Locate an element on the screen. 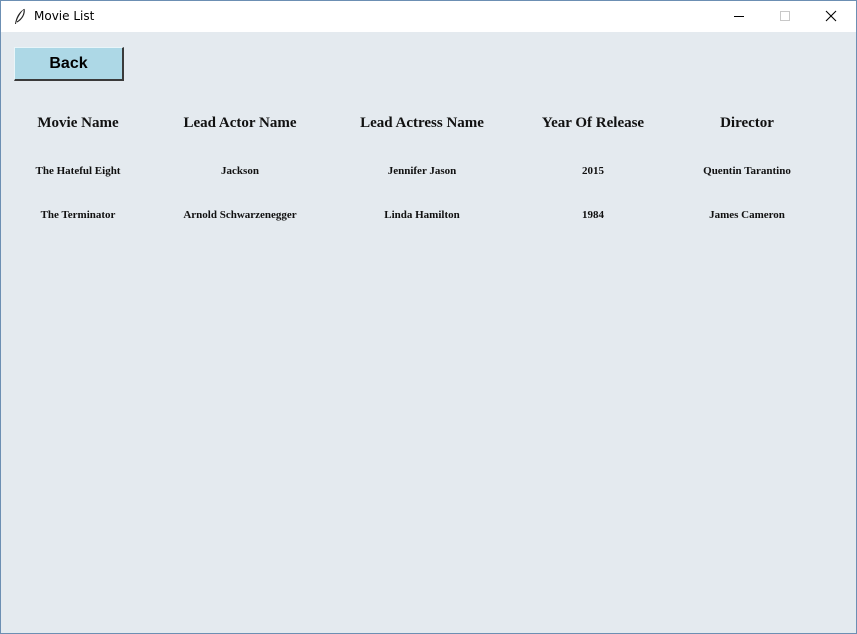 The width and height of the screenshot is (857, 634). column-header-director: Director is located at coordinates (747, 123).